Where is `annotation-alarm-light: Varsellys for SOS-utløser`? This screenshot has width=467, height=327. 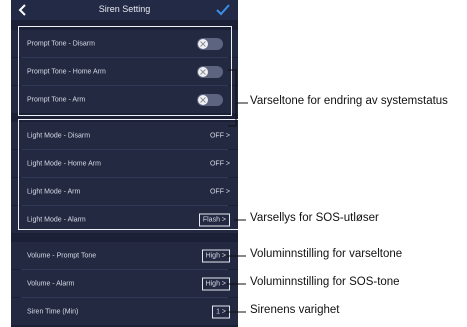 annotation-alarm-light: Varsellys for SOS-utløser is located at coordinates (314, 218).